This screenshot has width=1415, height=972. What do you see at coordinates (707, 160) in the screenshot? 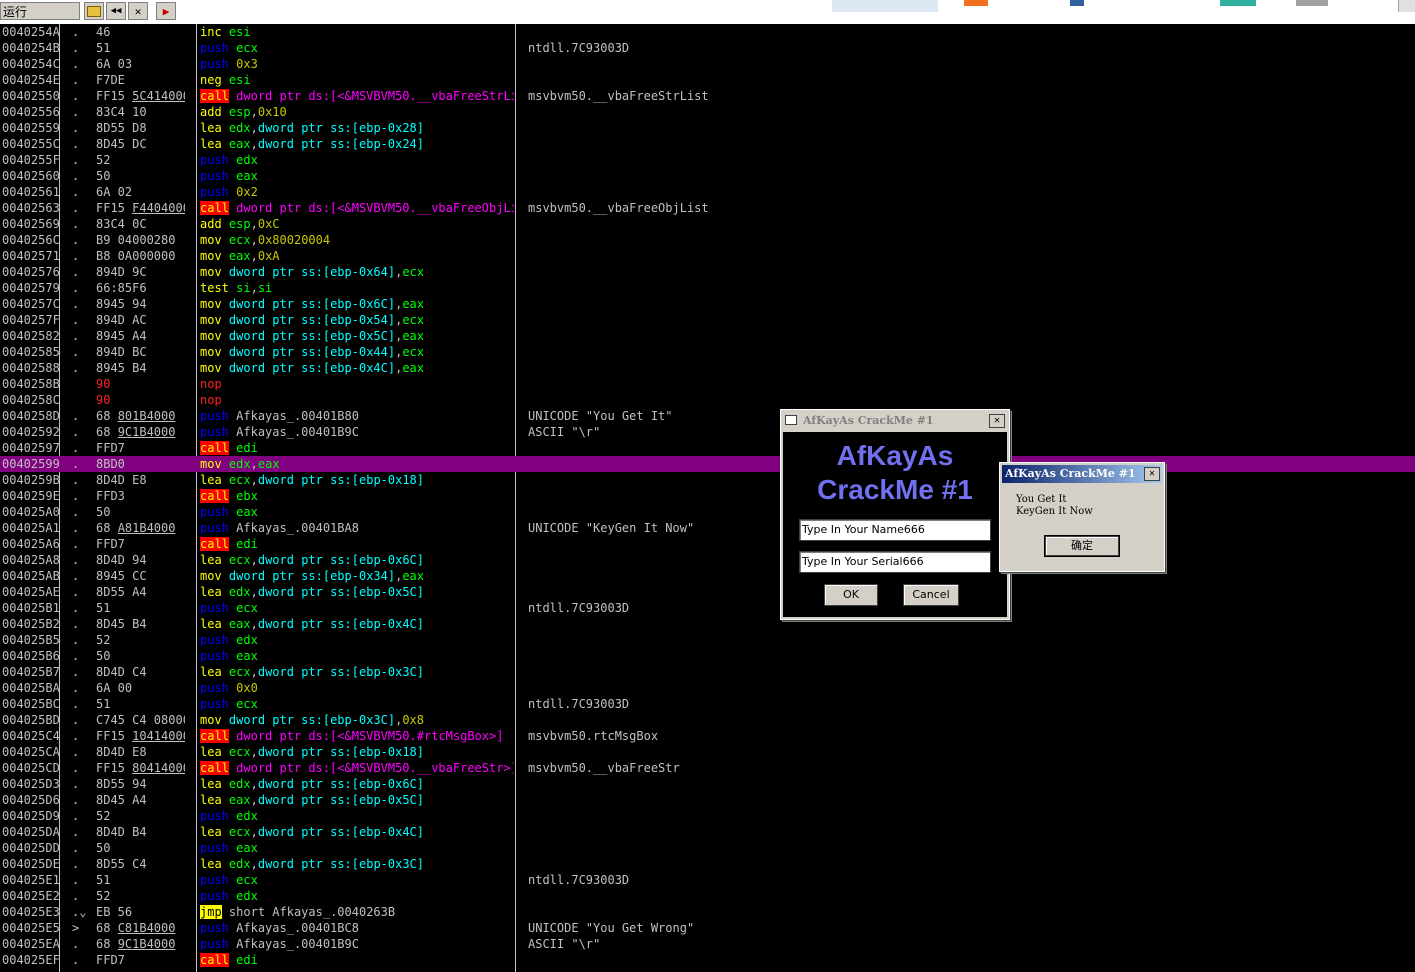
I see `instruction-row: 0040255F. 52 push edx` at bounding box center [707, 160].